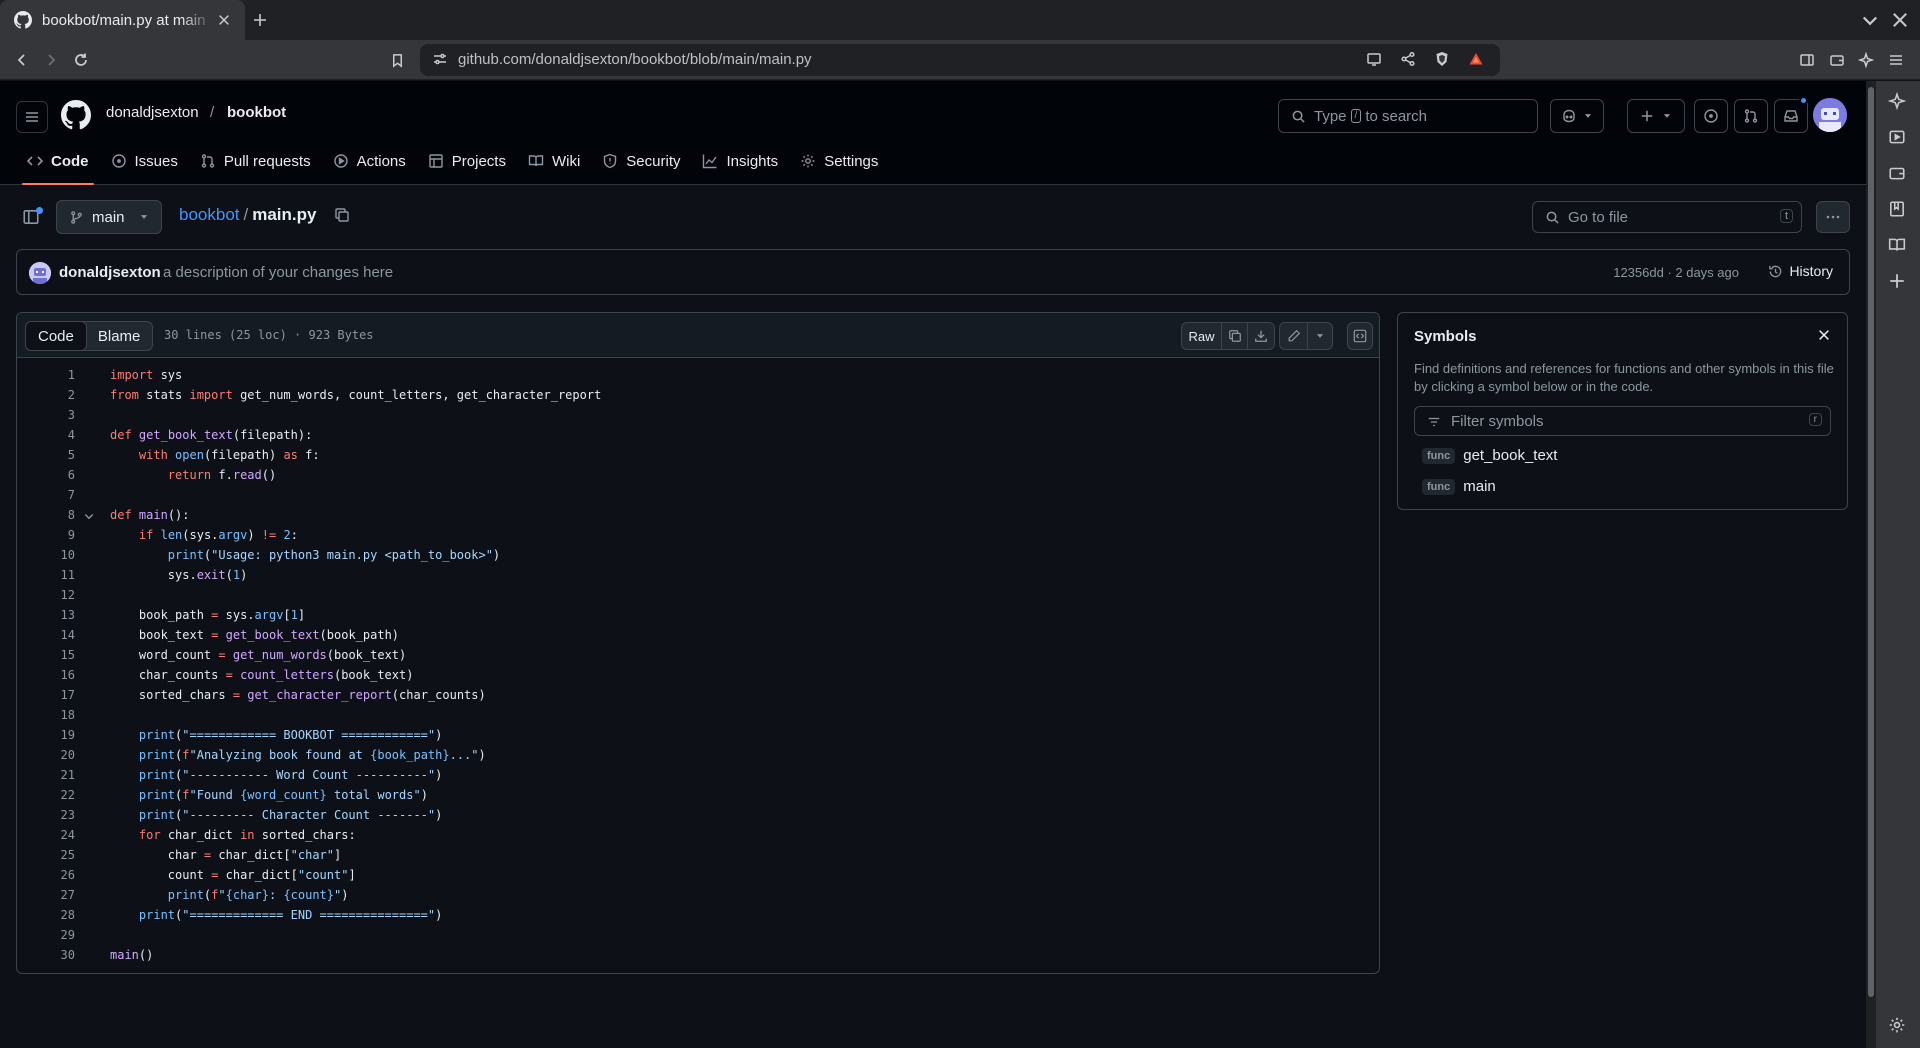 The height and width of the screenshot is (1048, 1920). Describe the element at coordinates (81, 60) in the screenshot. I see `reload-icon` at that location.